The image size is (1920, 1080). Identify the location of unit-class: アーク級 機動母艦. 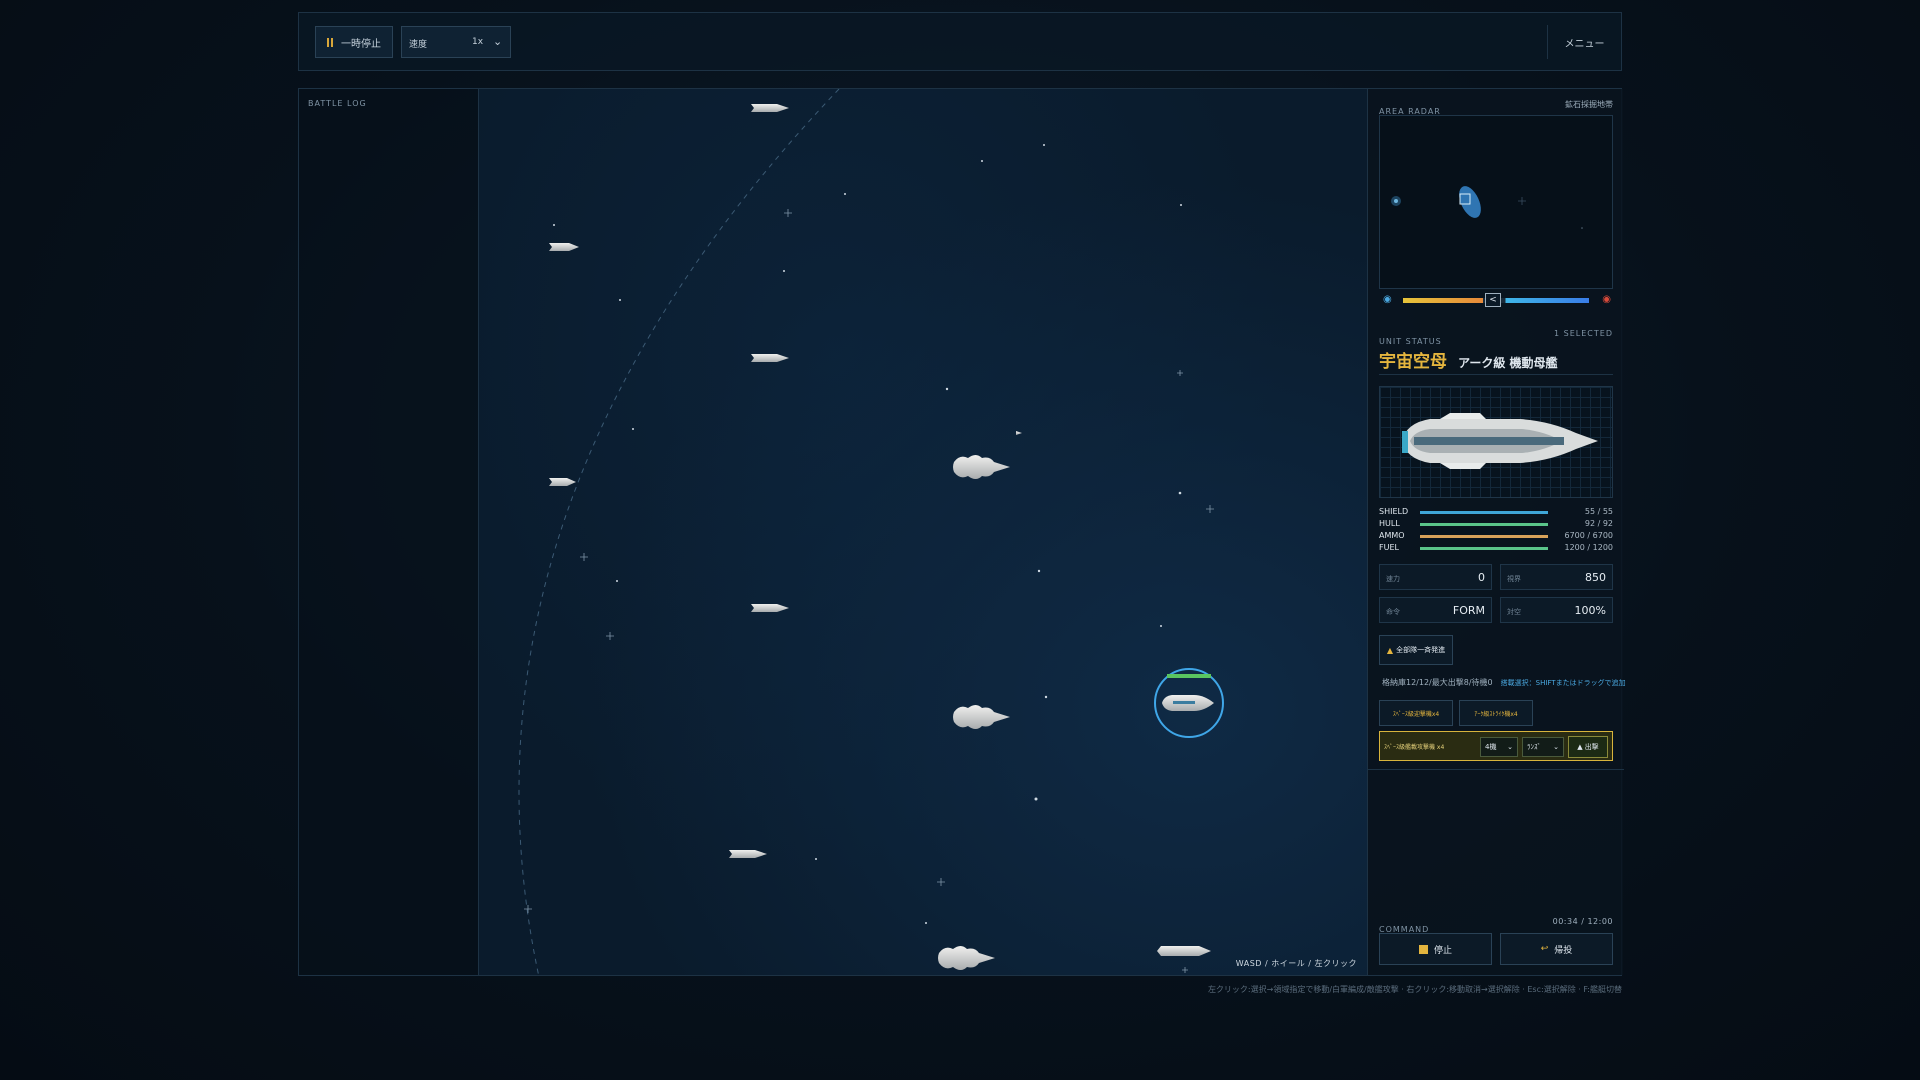
(1508, 363).